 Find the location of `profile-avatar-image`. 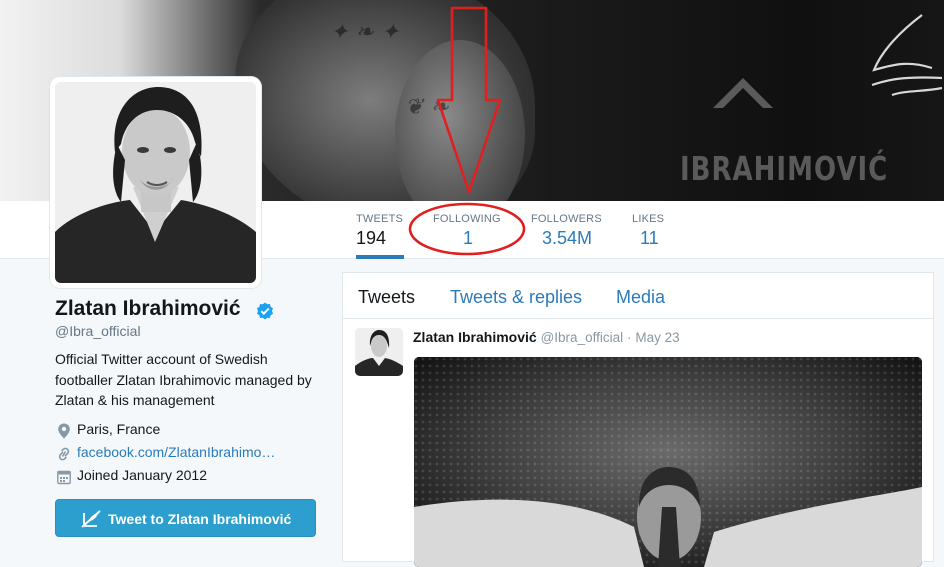

profile-avatar-image is located at coordinates (155, 182).